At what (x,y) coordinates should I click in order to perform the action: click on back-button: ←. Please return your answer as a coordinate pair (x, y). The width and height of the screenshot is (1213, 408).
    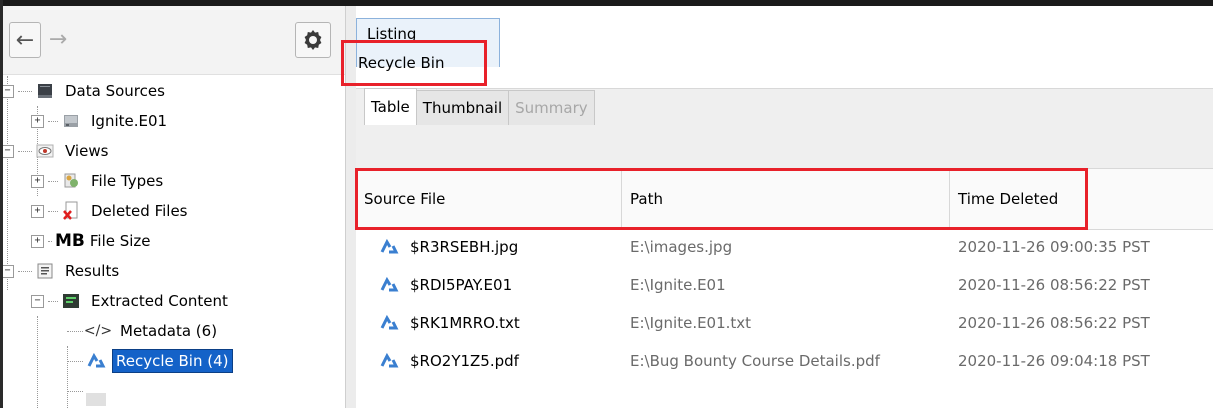
    Looking at the image, I should click on (25, 40).